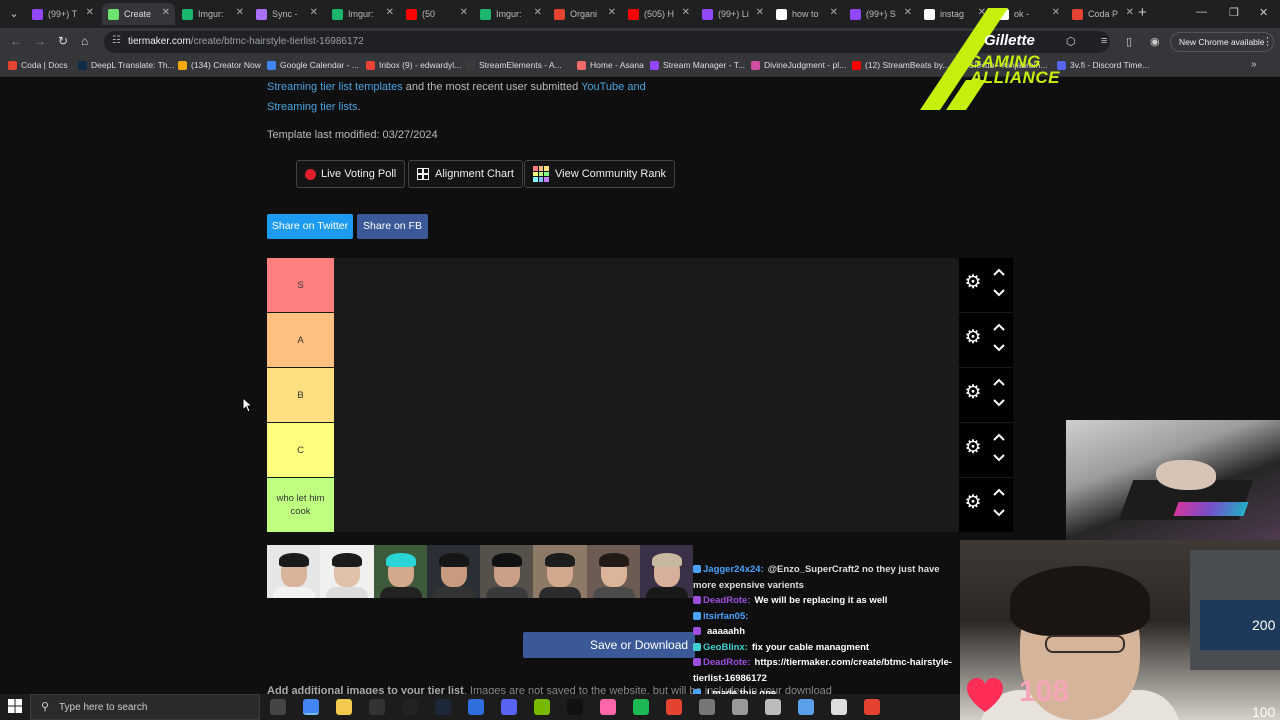 The height and width of the screenshot is (720, 1280). Describe the element at coordinates (14, 14) in the screenshot. I see `tab-search-icon: ⌄` at that location.